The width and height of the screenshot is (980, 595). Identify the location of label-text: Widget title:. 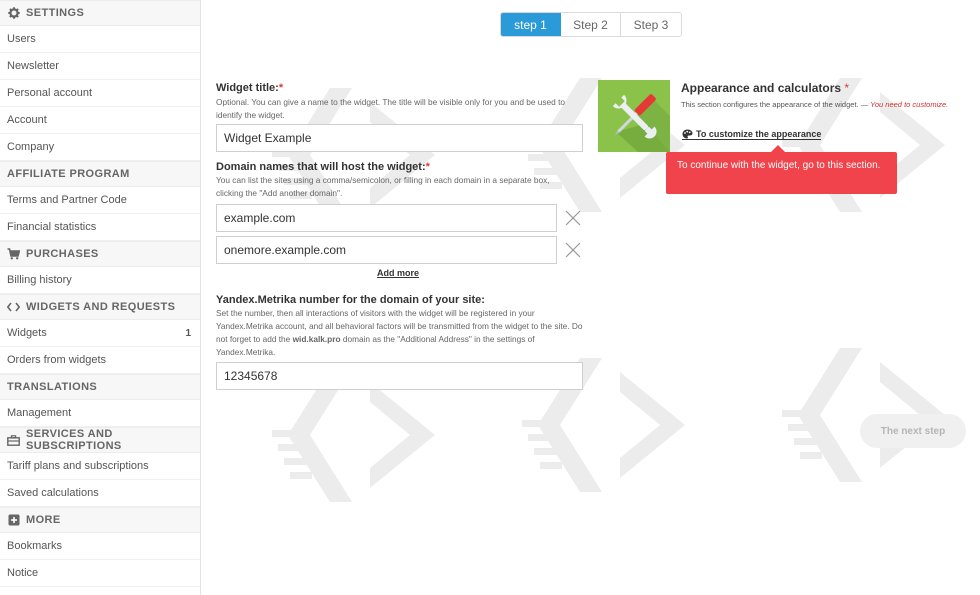
(247, 88).